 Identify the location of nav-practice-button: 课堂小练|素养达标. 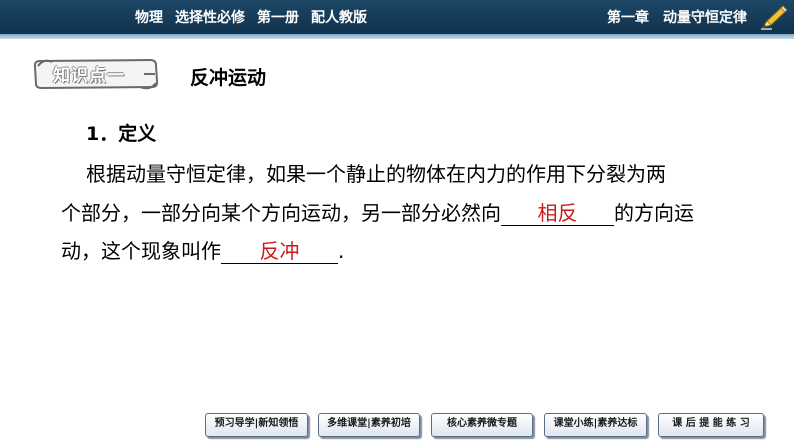
(595, 425).